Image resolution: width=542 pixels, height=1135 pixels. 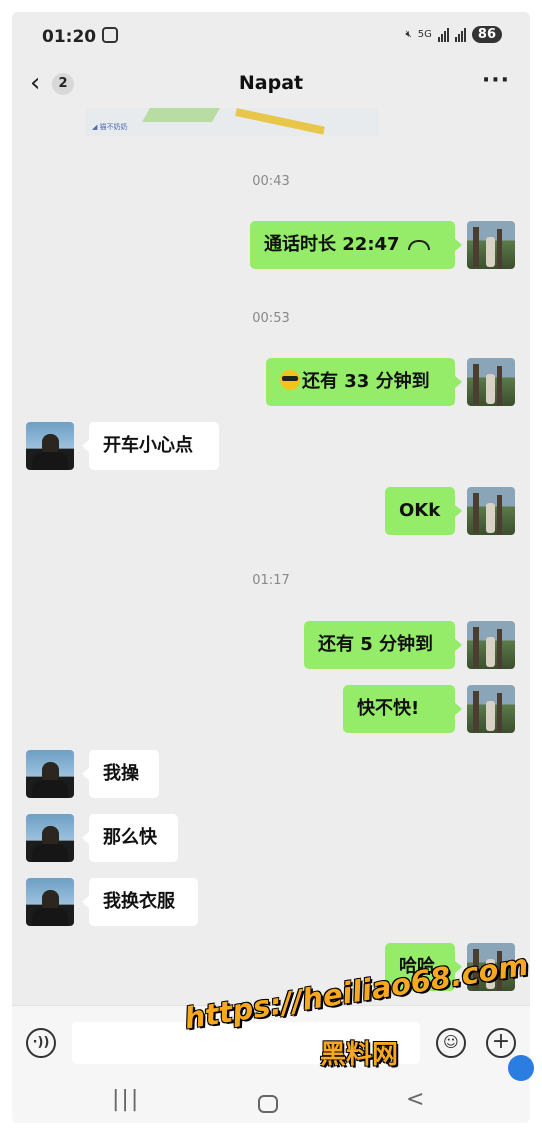 I want to click on phone-hangup-icon, so click(x=418, y=245).